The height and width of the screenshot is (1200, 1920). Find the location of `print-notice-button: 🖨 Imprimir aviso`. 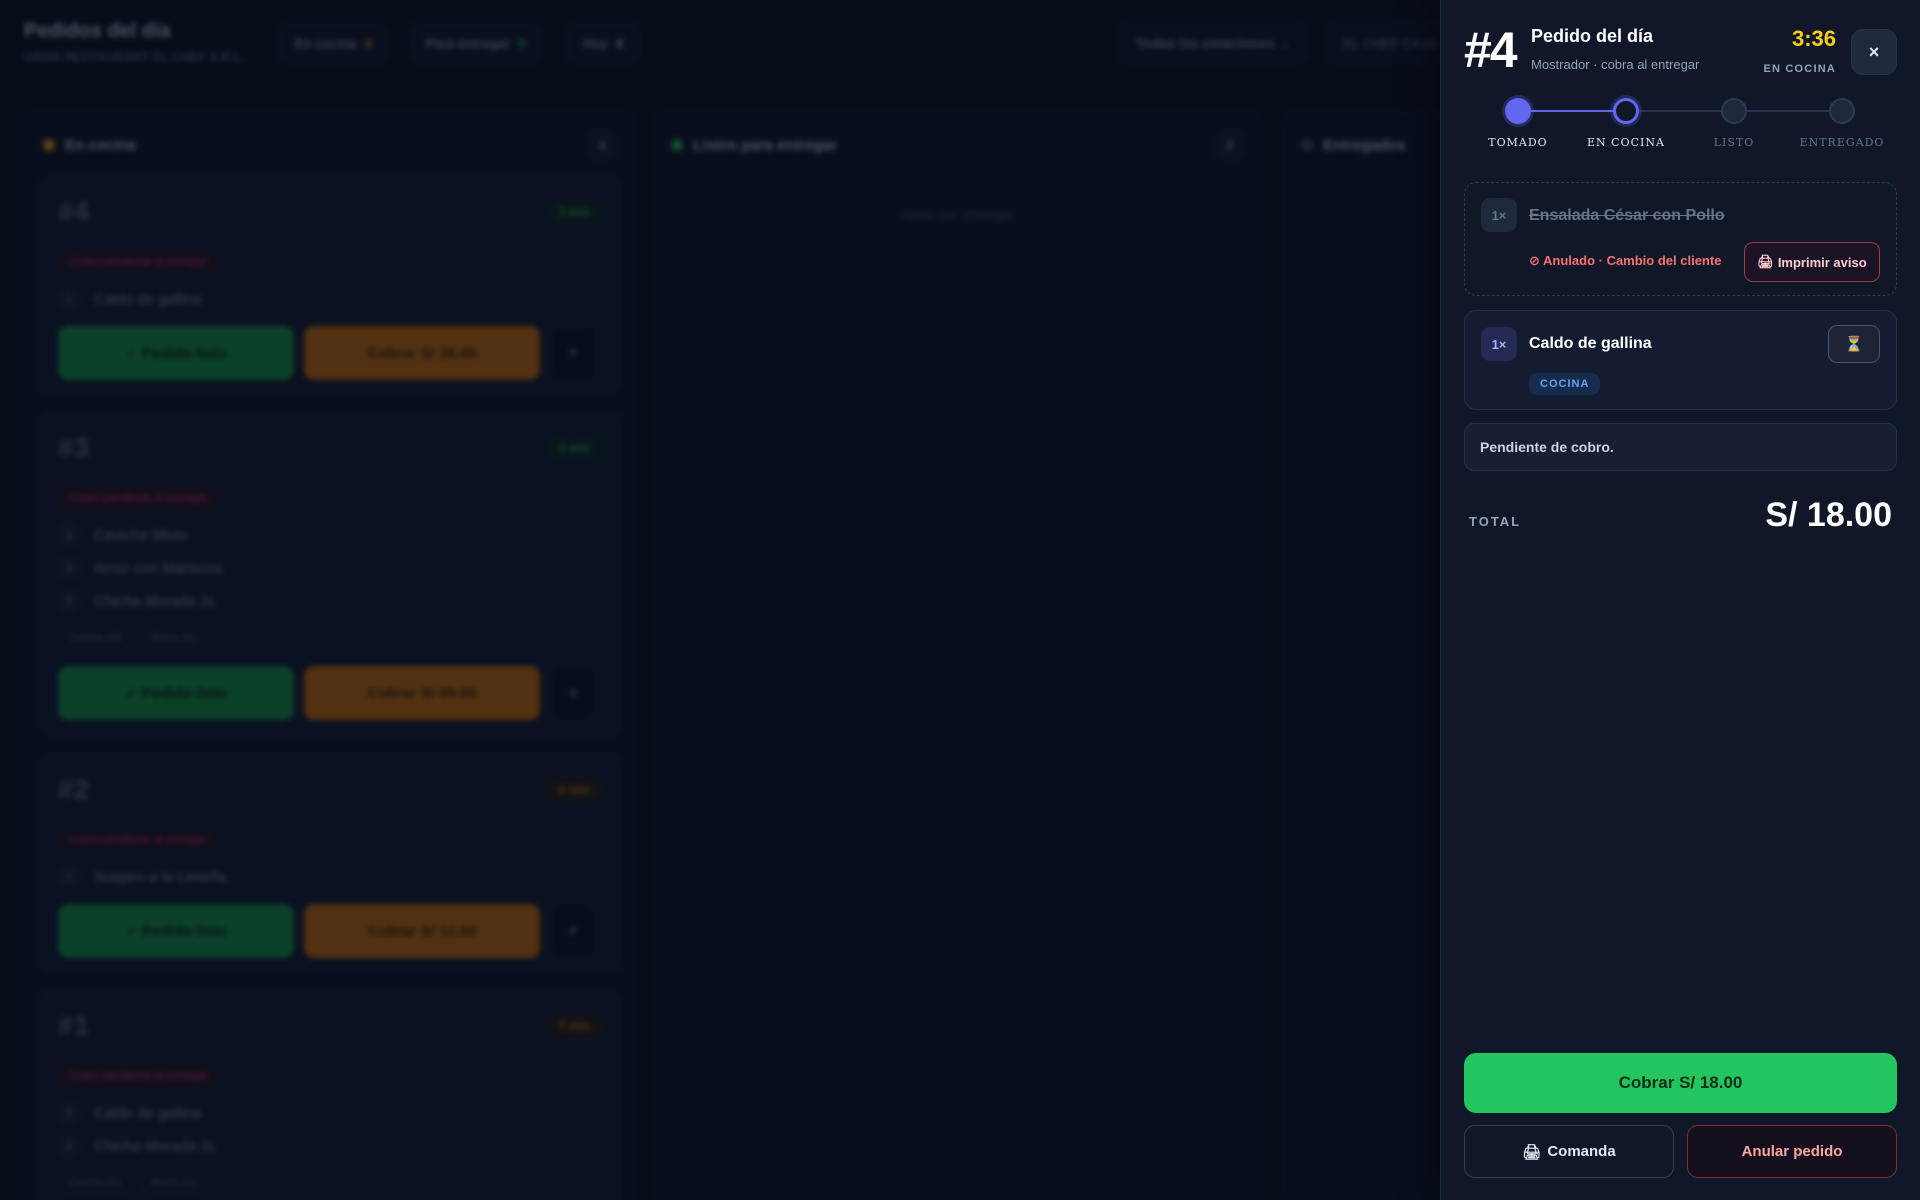

print-notice-button: 🖨 Imprimir aviso is located at coordinates (1812, 262).